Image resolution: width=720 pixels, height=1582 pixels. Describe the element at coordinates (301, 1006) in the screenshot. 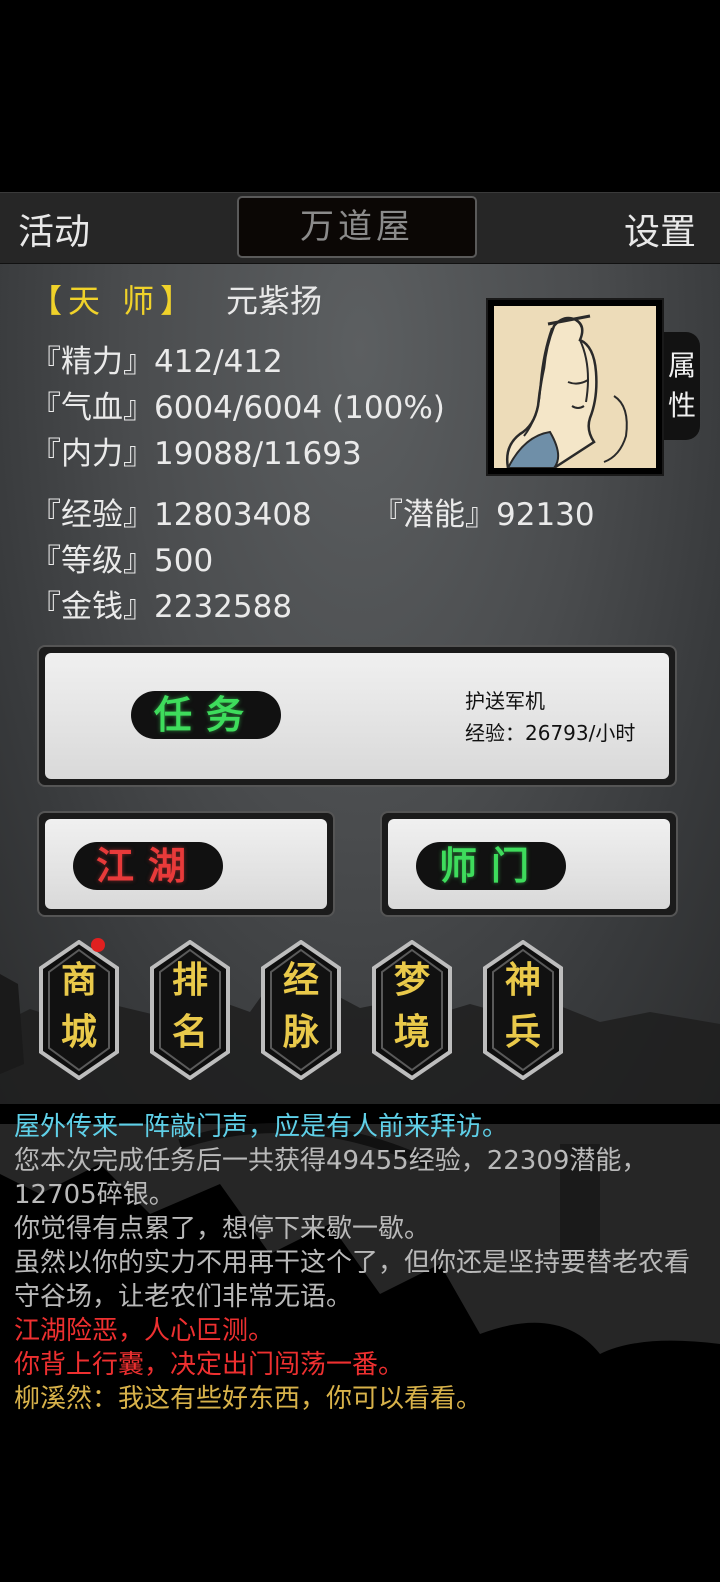

I see `badge-text: 经 脉` at that location.